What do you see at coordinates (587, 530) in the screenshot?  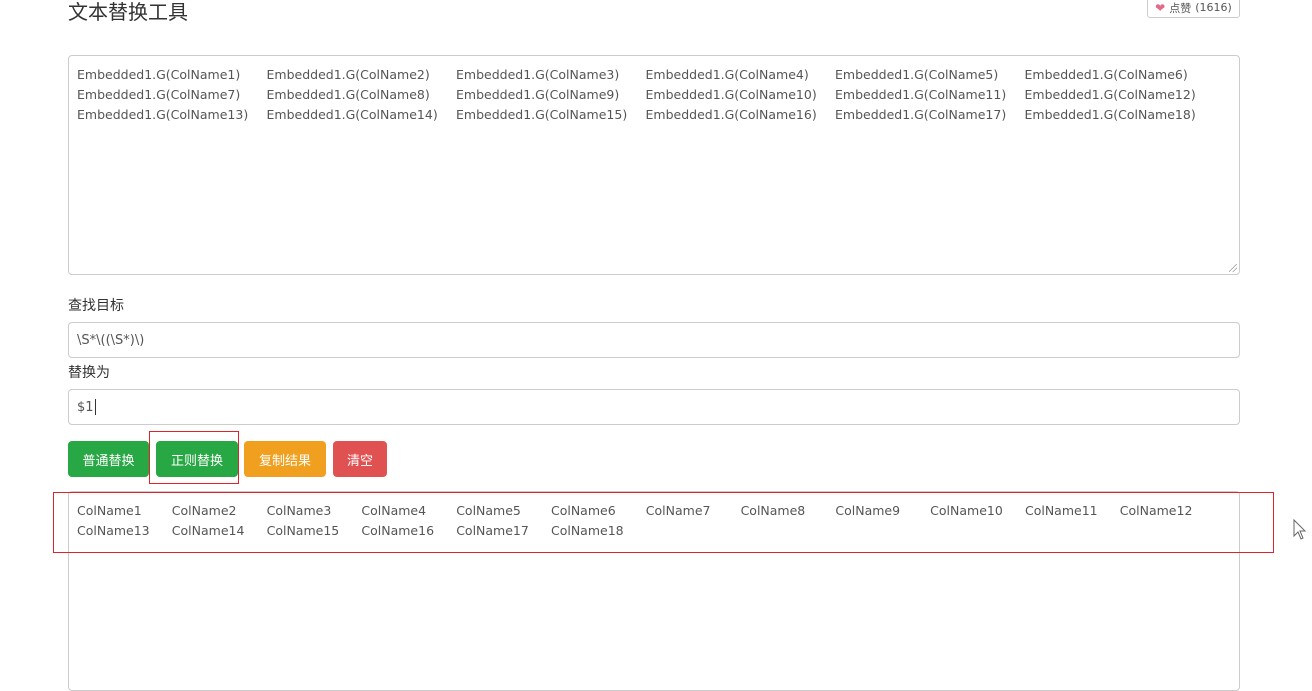 I see `result-line-cell: ColName18` at bounding box center [587, 530].